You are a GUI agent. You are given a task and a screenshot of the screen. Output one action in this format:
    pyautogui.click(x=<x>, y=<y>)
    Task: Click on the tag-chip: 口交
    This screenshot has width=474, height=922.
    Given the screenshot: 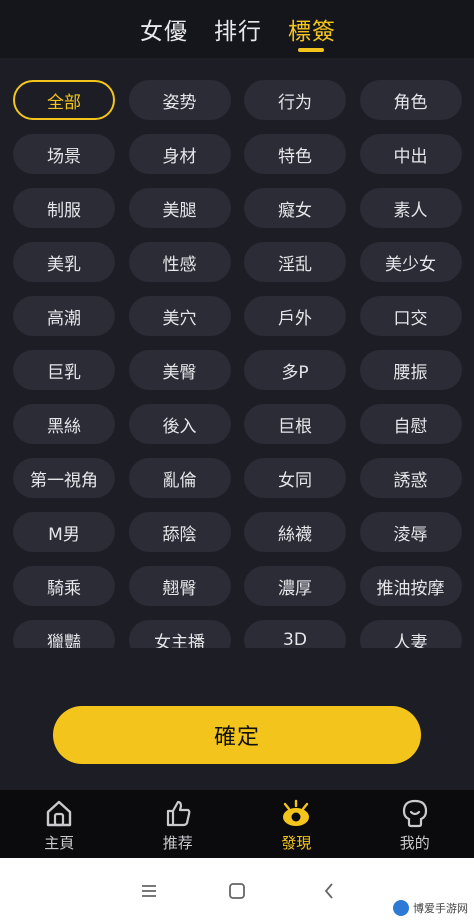 What is the action you would take?
    pyautogui.click(x=410, y=316)
    